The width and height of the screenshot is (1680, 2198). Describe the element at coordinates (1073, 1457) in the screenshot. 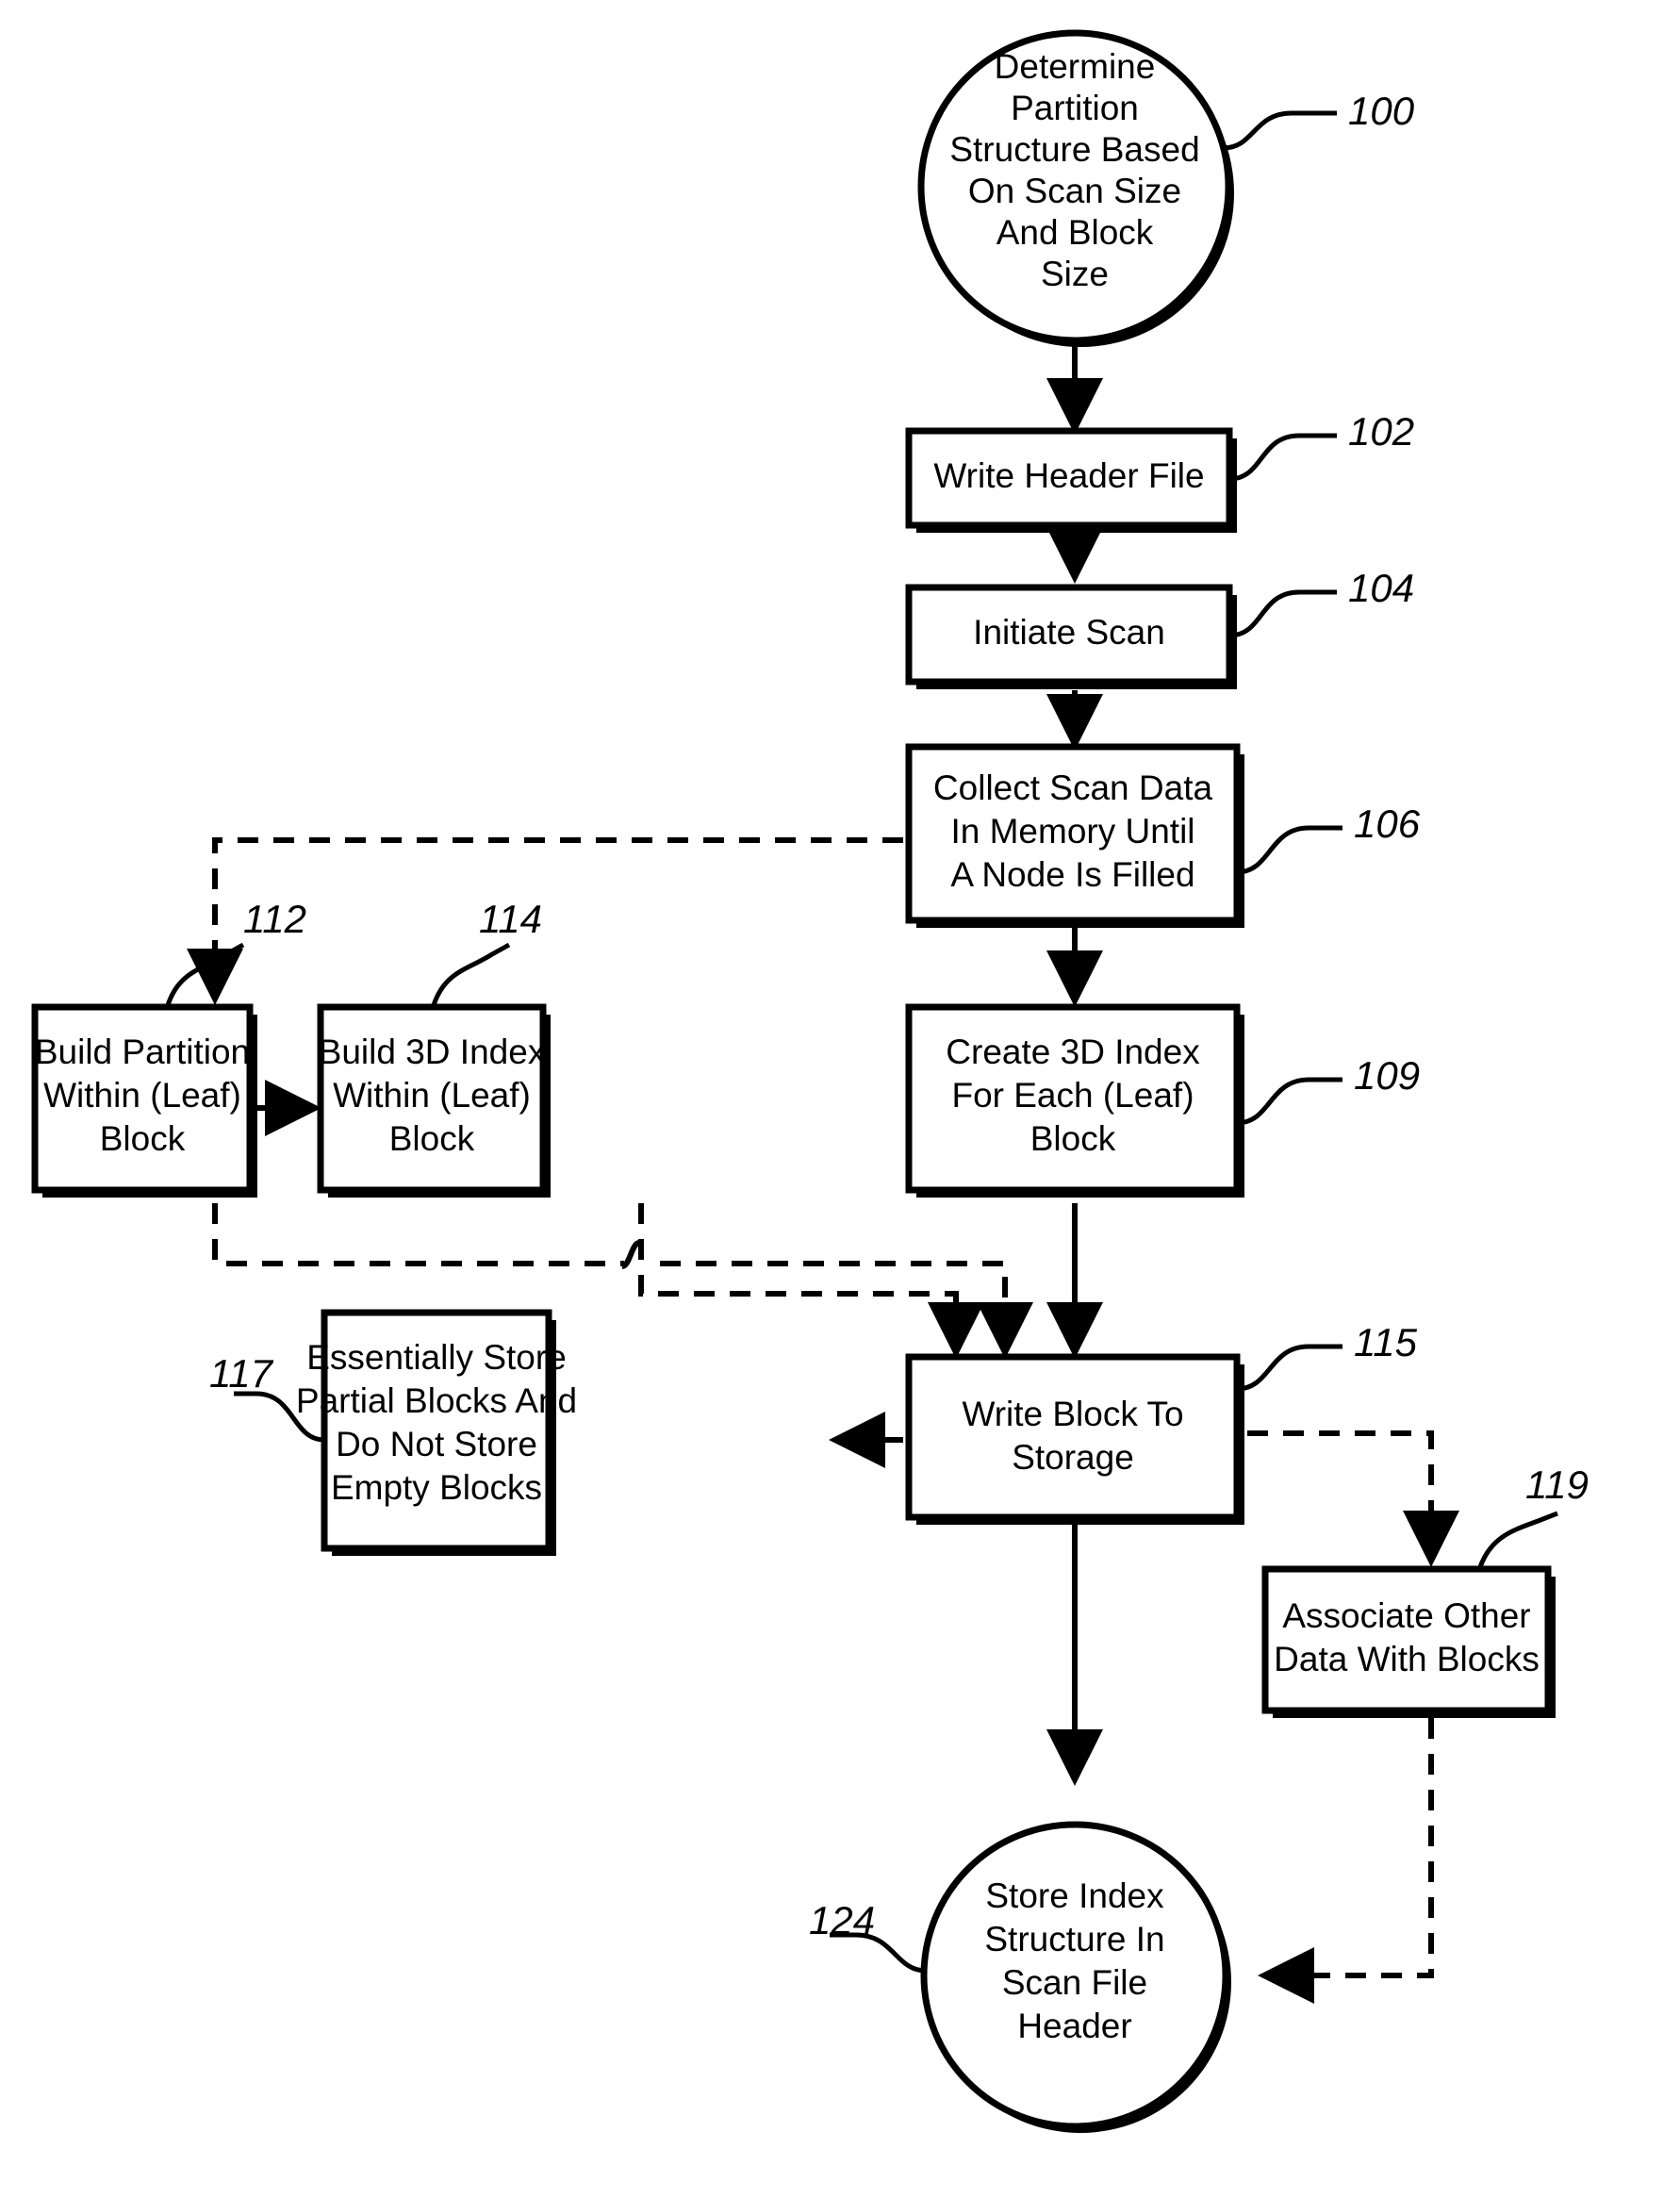

I see `node-115-line-2: Storage` at that location.